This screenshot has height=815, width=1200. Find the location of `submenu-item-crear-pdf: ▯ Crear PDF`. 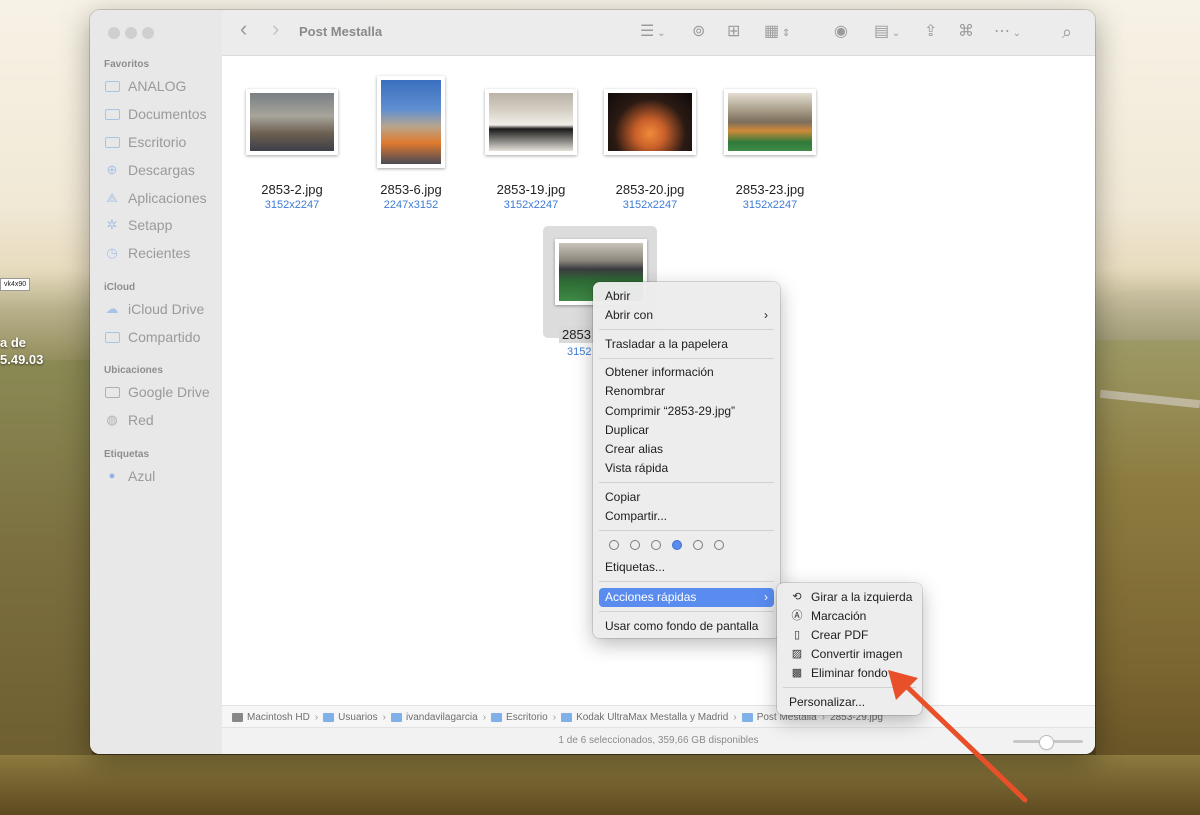

submenu-item-crear-pdf: ▯ Crear PDF is located at coordinates (849, 635).